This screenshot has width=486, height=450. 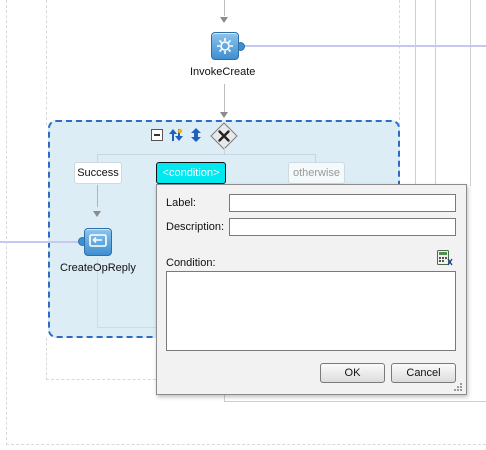 I want to click on reply-activity-label: CreateOpReply, so click(x=98, y=268).